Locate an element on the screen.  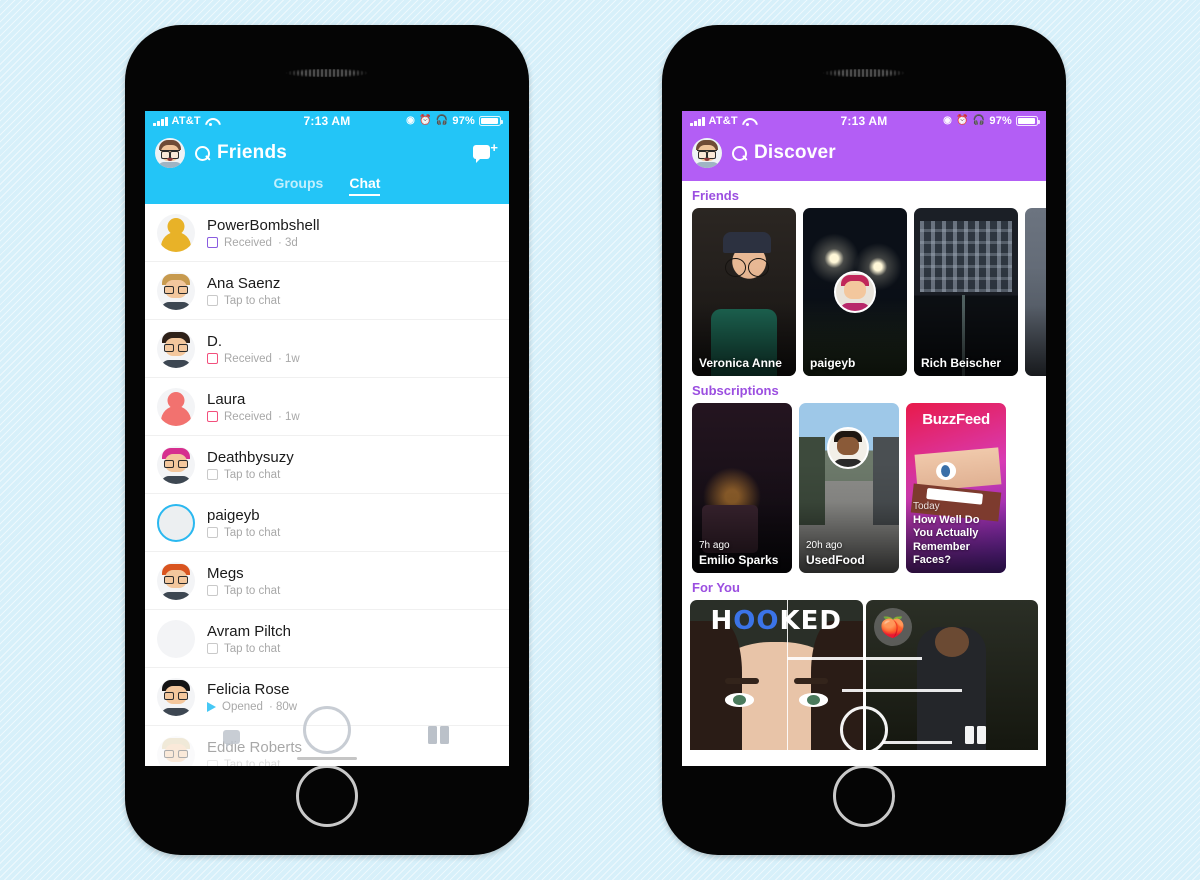
story-card: 🍑 is located at coordinates (951, 675).